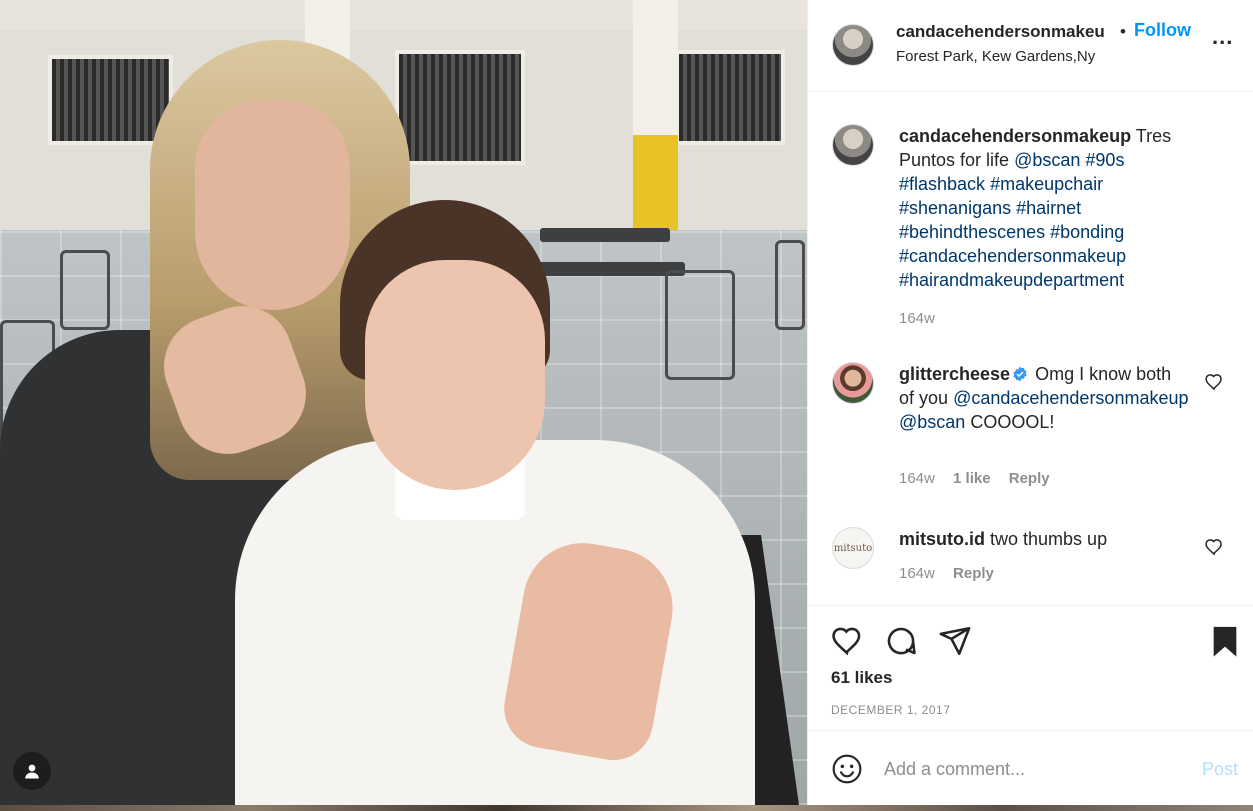 This screenshot has height=811, width=1253. Describe the element at coordinates (853, 145) in the screenshot. I see `caption-author-avatar` at that location.